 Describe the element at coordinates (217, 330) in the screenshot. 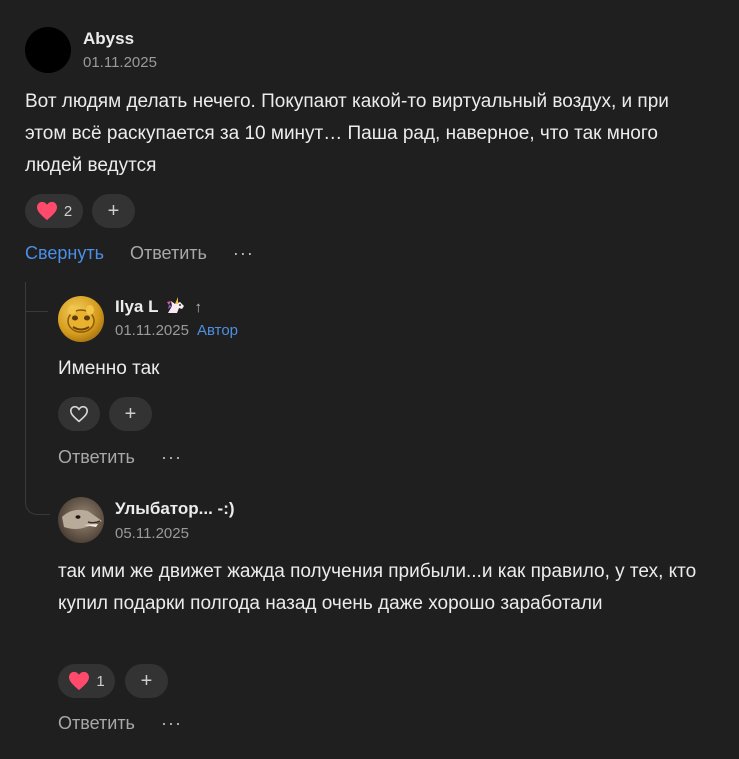

I see `author-badge: Автор` at that location.